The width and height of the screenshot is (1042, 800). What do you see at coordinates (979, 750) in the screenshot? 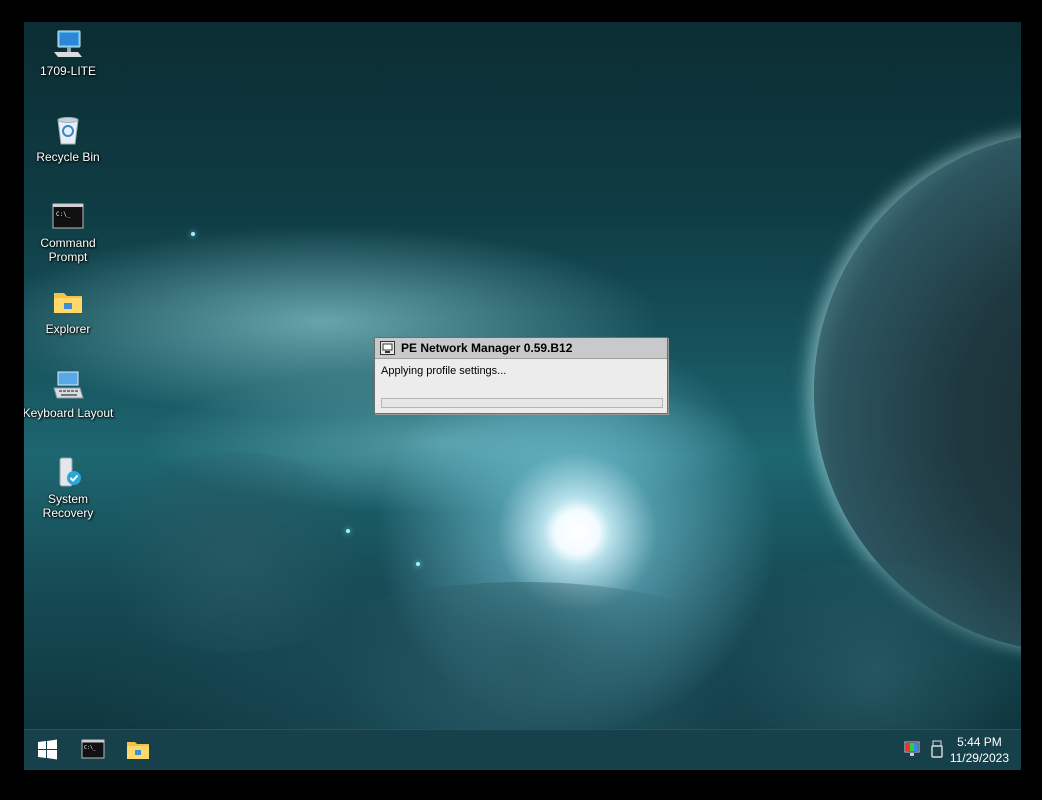
I see `system-clock: 5:44 PM 11/29/2023` at bounding box center [979, 750].